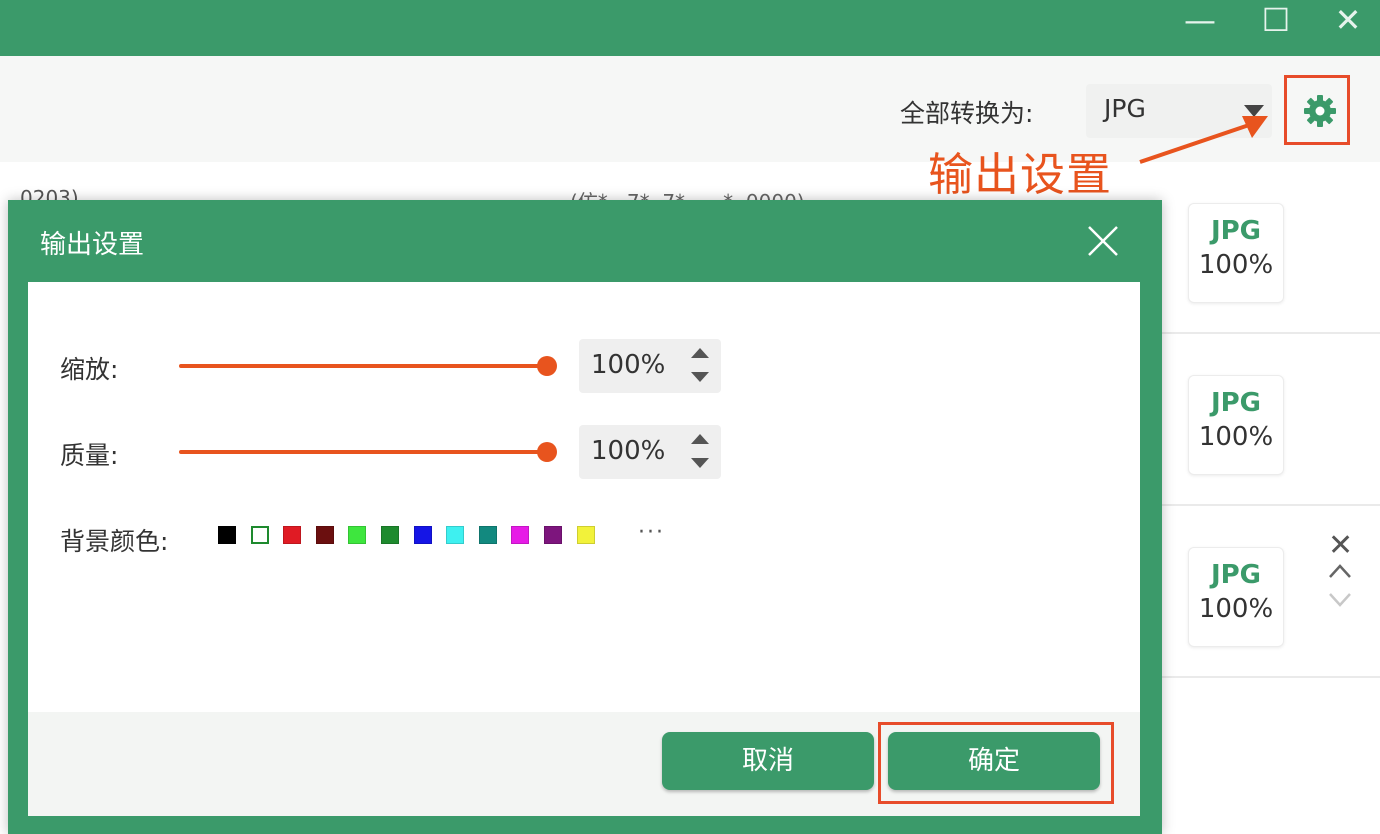 The width and height of the screenshot is (1380, 834). I want to click on minimize-icon: —, so click(1200, 20).